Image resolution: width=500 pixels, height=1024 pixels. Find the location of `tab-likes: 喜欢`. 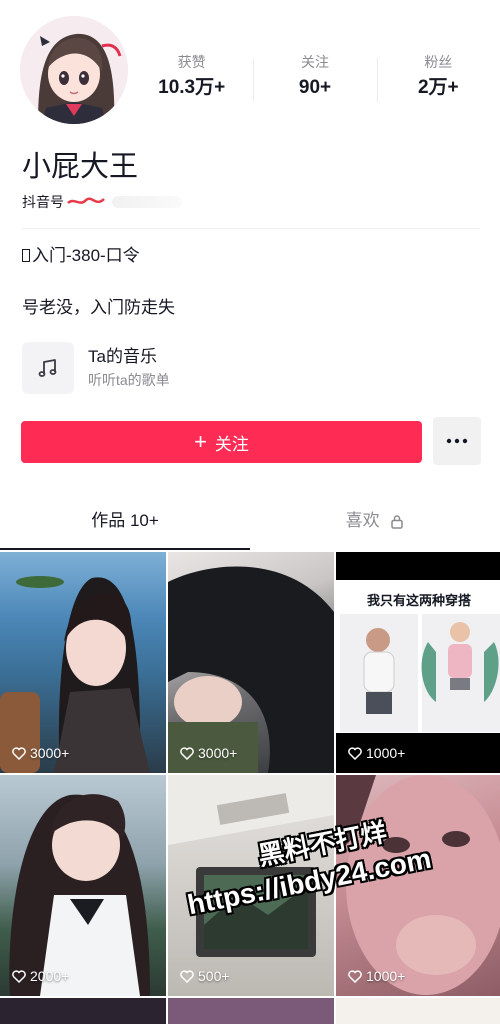

tab-likes: 喜欢 is located at coordinates (375, 524).